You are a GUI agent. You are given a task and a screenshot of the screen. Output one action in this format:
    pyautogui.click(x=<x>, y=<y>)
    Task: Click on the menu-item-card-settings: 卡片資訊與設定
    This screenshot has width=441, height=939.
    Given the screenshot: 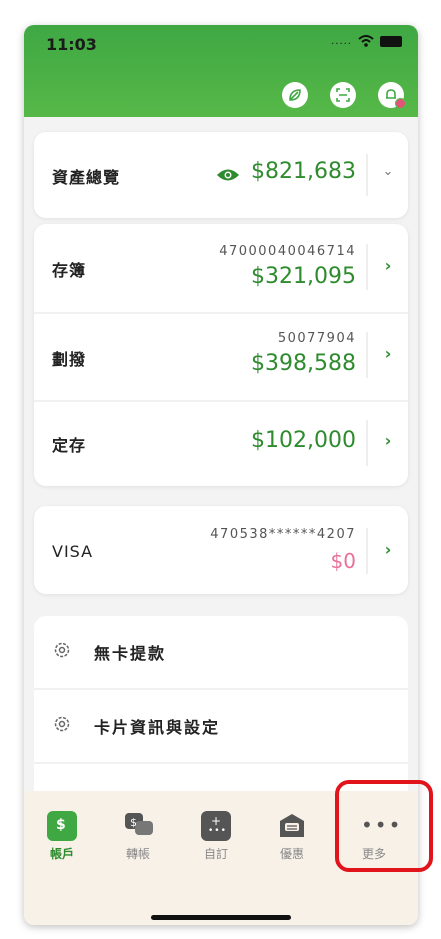 What is the action you would take?
    pyautogui.click(x=221, y=726)
    